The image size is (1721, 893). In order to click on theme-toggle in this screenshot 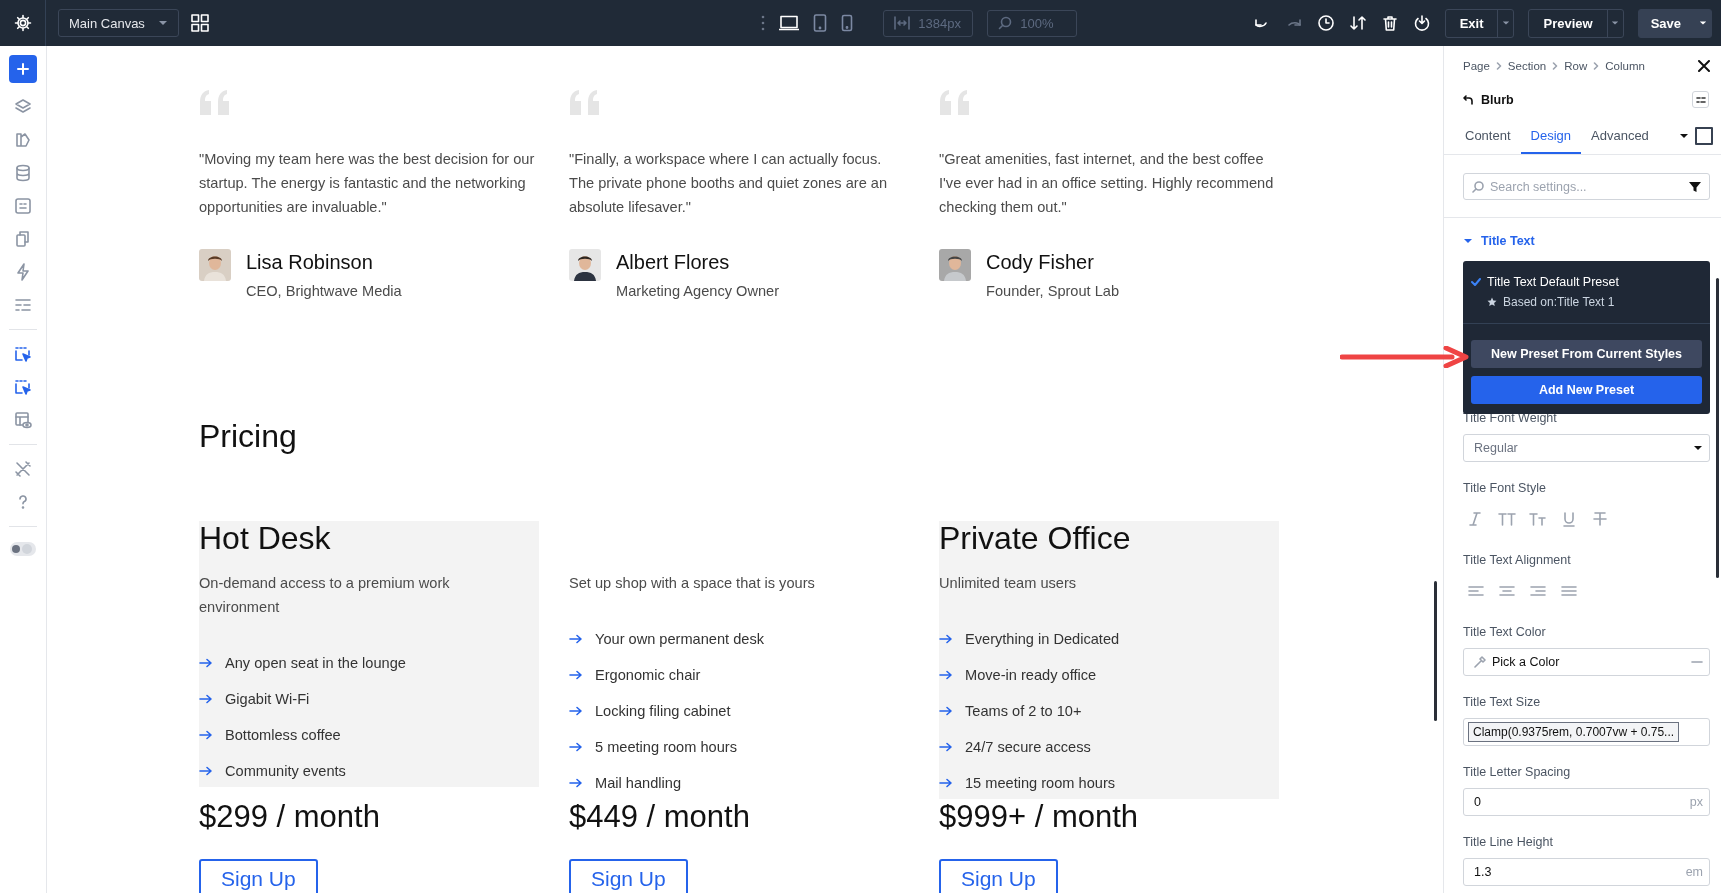, I will do `click(23, 549)`.